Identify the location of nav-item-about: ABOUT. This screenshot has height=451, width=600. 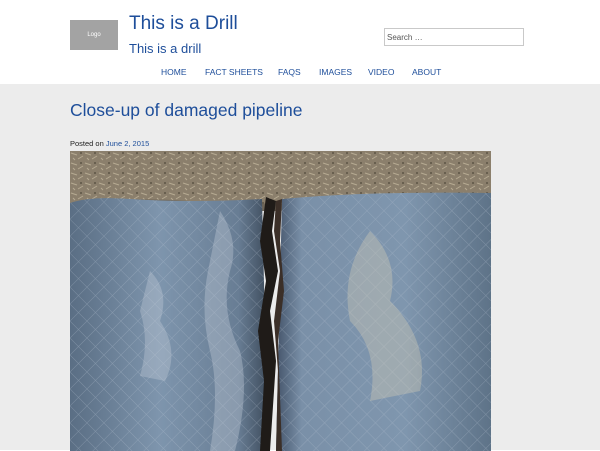
(426, 72).